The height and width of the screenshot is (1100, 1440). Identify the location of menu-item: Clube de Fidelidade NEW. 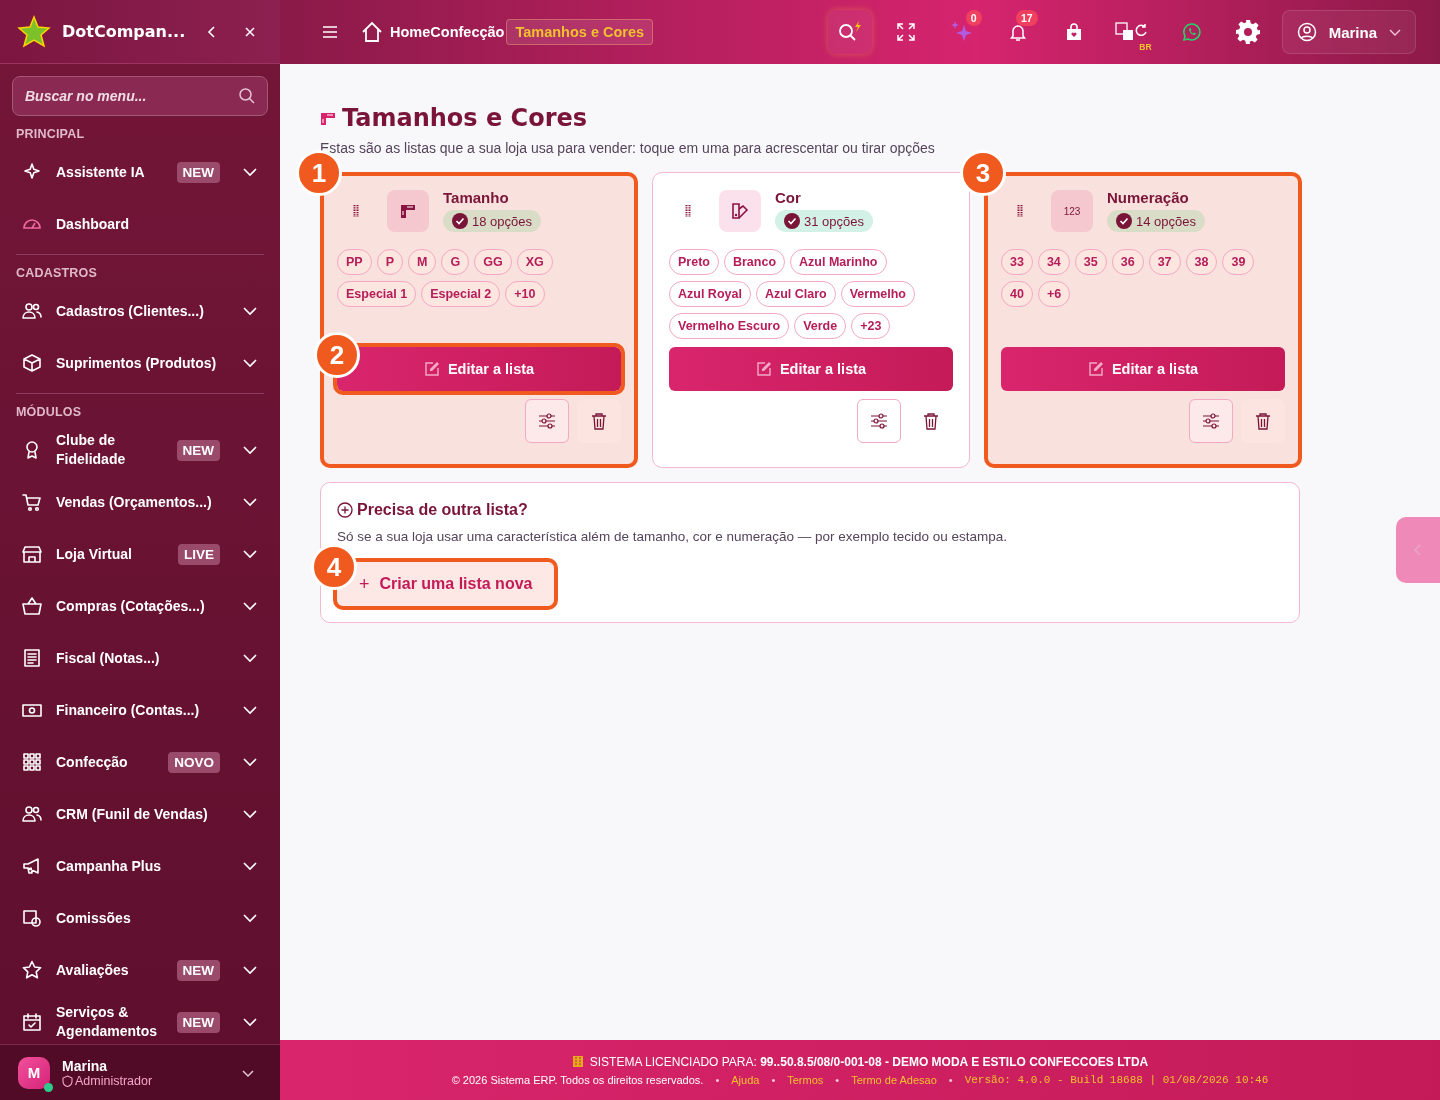
(140, 450).